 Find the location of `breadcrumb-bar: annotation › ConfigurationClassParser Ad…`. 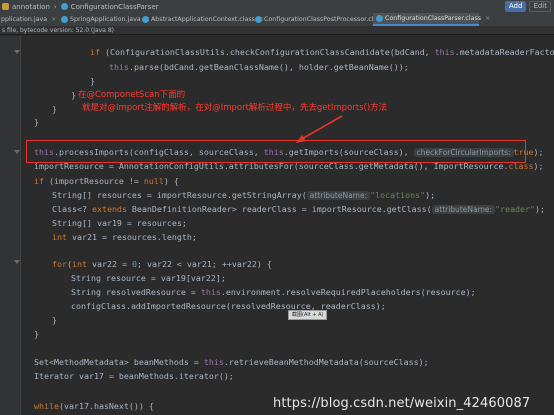

breadcrumb-bar: annotation › ConfigurationClassParser Ad… is located at coordinates (277, 6).